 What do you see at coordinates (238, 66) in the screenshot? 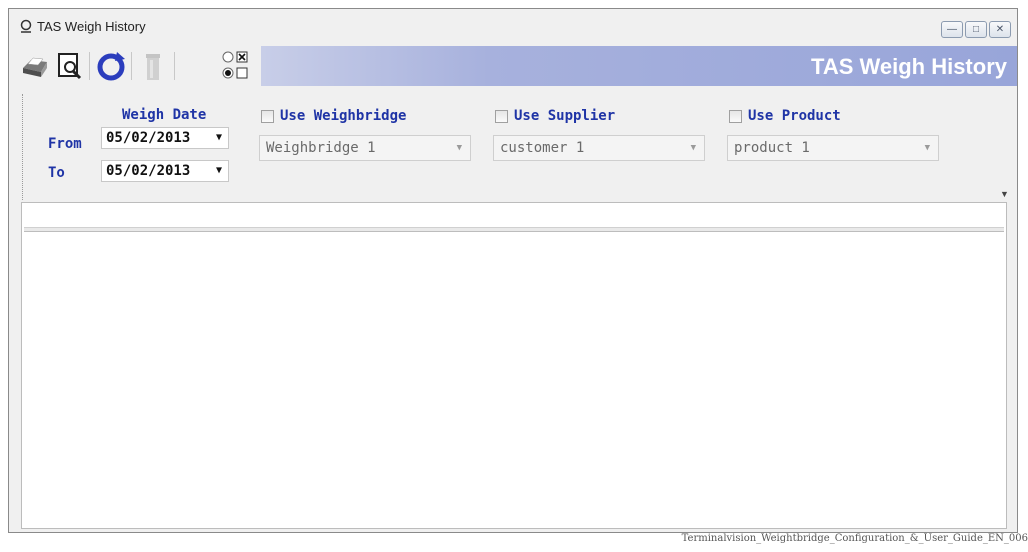
I see `radio-checkbox-toggle-icon` at bounding box center [238, 66].